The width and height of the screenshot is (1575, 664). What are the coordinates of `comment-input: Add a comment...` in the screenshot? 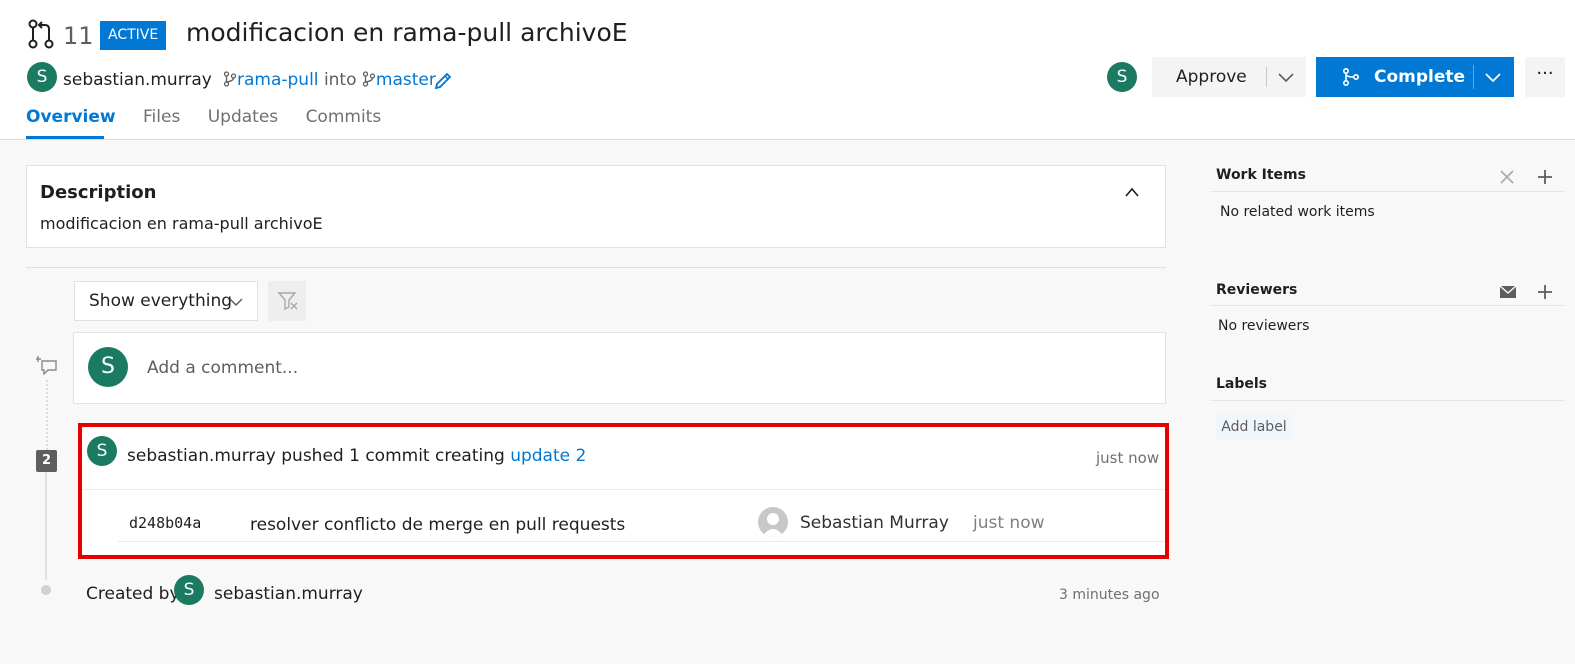 It's located at (222, 368).